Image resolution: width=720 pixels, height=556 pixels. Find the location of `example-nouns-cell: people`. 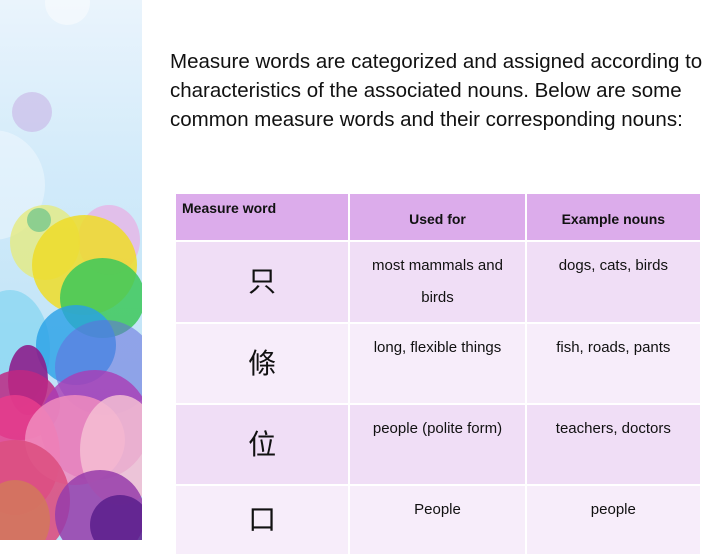

example-nouns-cell: people is located at coordinates (613, 520).